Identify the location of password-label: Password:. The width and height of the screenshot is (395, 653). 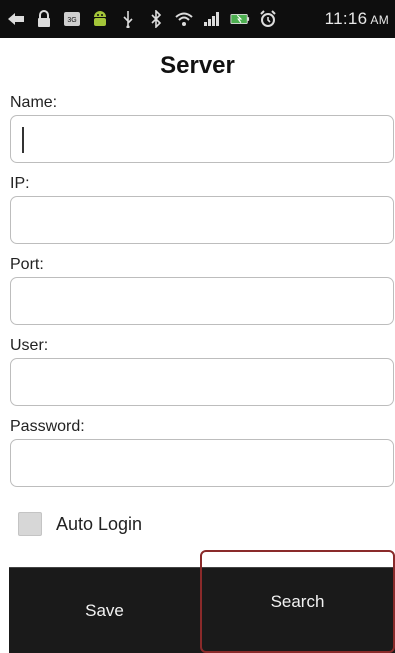
(47, 426).